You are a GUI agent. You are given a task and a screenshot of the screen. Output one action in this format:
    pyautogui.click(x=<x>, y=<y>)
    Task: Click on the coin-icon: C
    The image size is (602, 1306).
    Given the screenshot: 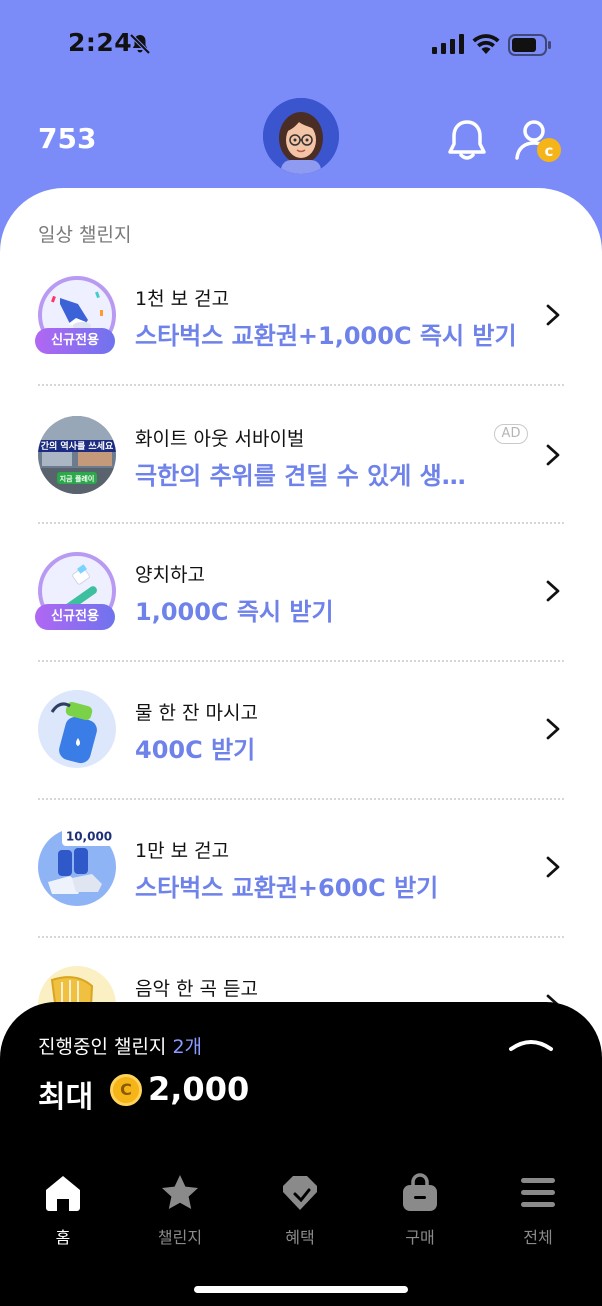 What is the action you would take?
    pyautogui.click(x=126, y=1090)
    